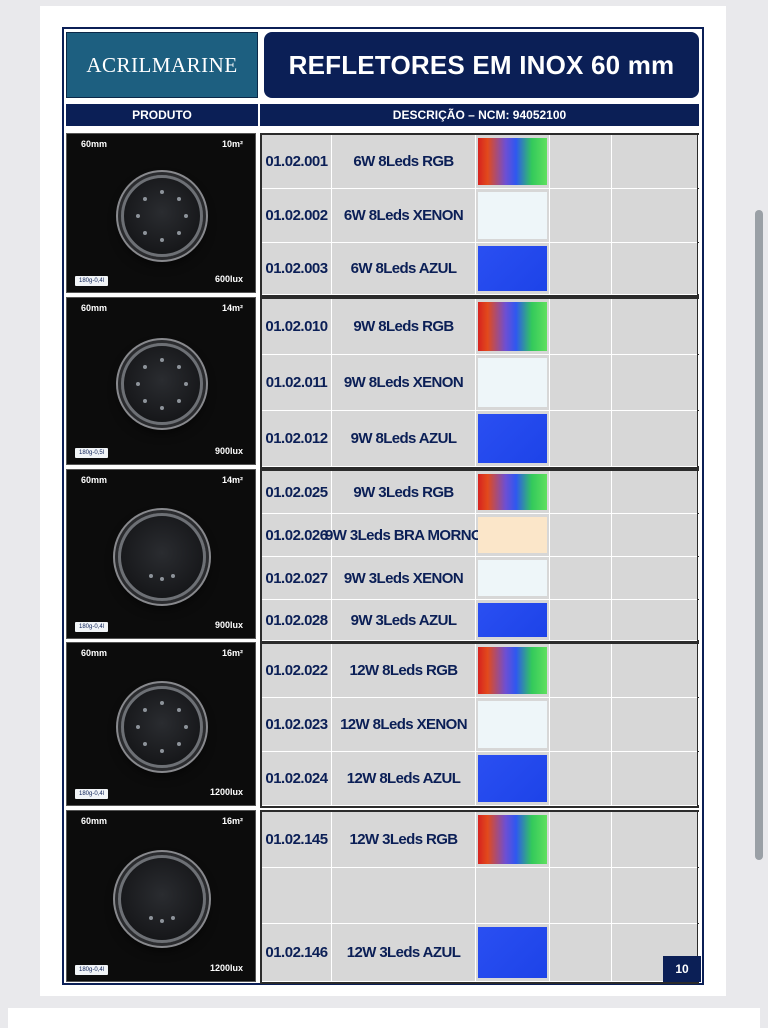 This screenshot has width=768, height=1028. I want to click on table-row: 01.02.024 12W 8Leds AZUL, so click(480, 779).